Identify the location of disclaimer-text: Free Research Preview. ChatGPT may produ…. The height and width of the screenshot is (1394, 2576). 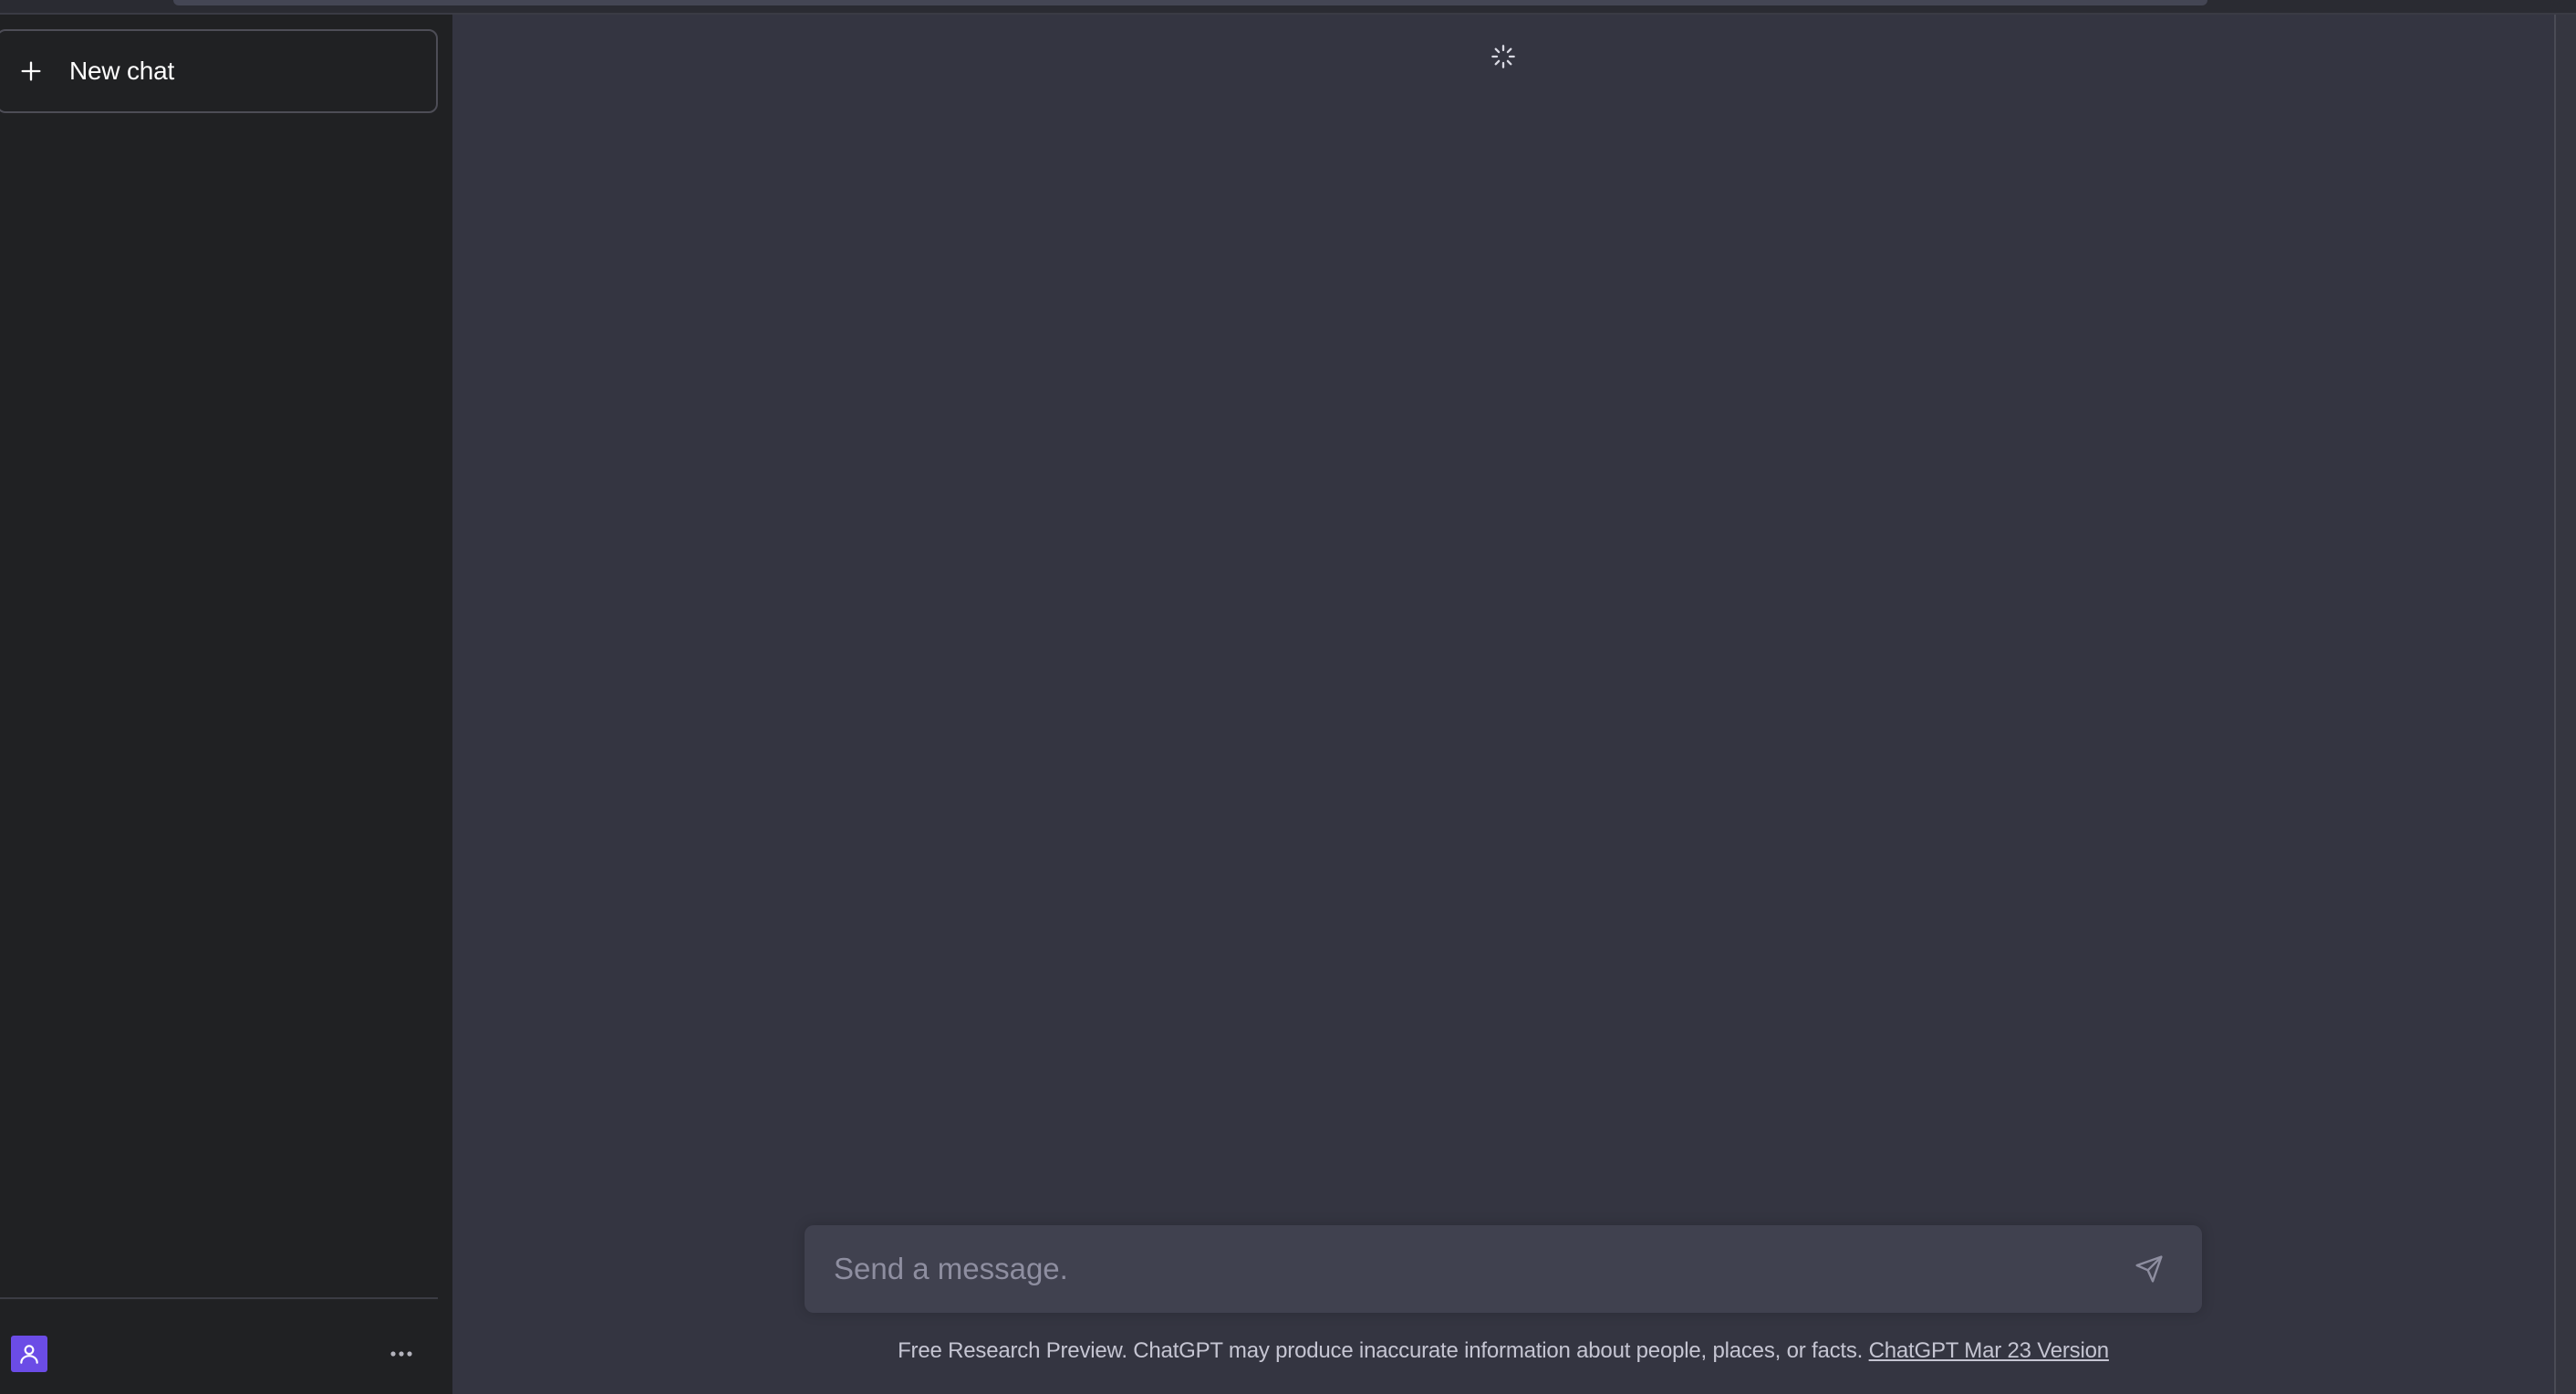
(1383, 1351).